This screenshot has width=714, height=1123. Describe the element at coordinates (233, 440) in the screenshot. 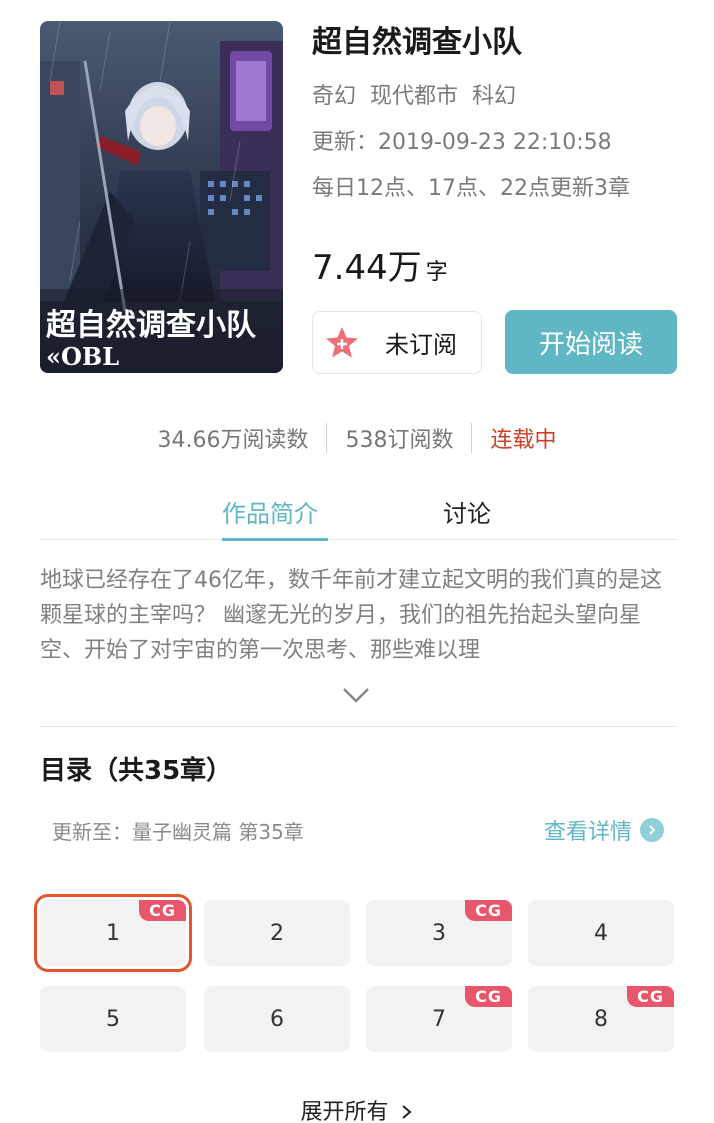

I see `read-count: 34.66万阅读数` at that location.